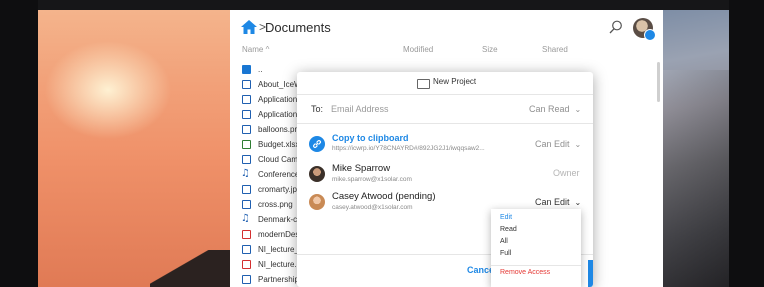 The image size is (764, 287). Describe the element at coordinates (317, 109) in the screenshot. I see `to-label: To:` at that location.